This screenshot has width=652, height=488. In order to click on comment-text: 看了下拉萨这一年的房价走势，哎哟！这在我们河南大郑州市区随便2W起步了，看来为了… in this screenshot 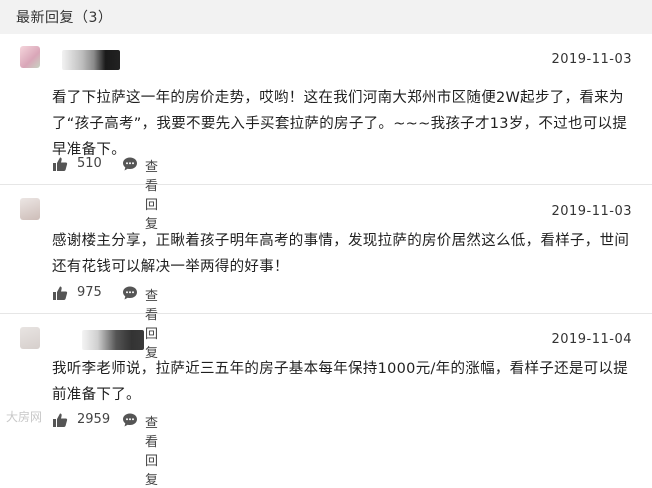, I will do `click(340, 124)`.